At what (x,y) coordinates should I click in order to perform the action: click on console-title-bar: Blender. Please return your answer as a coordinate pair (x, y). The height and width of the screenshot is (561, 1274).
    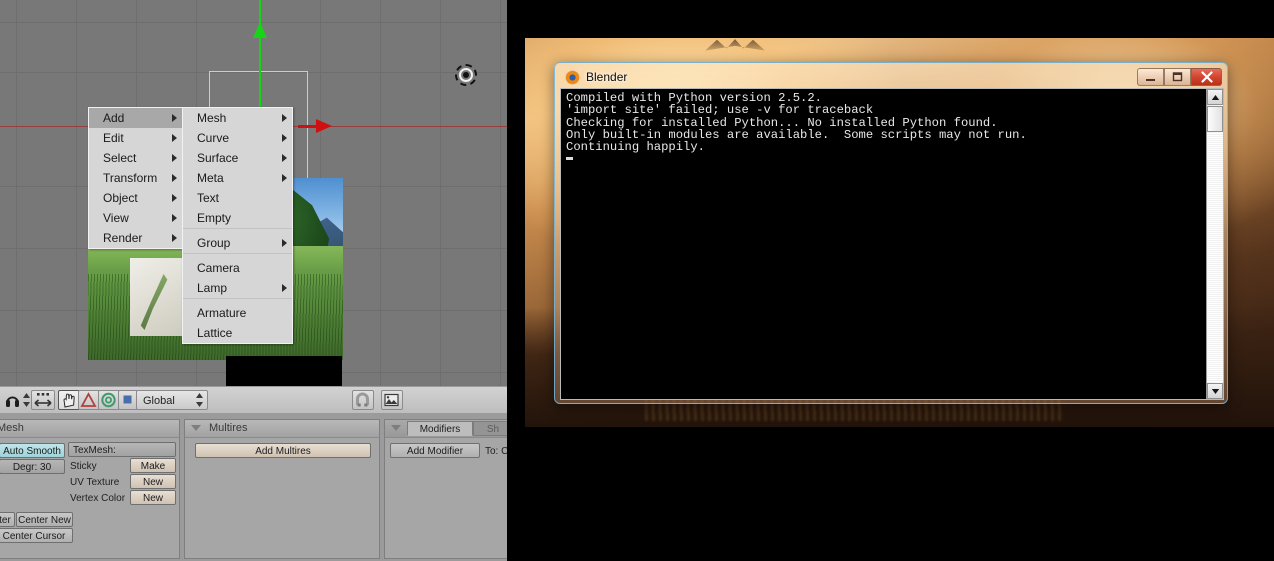
    Looking at the image, I should click on (891, 78).